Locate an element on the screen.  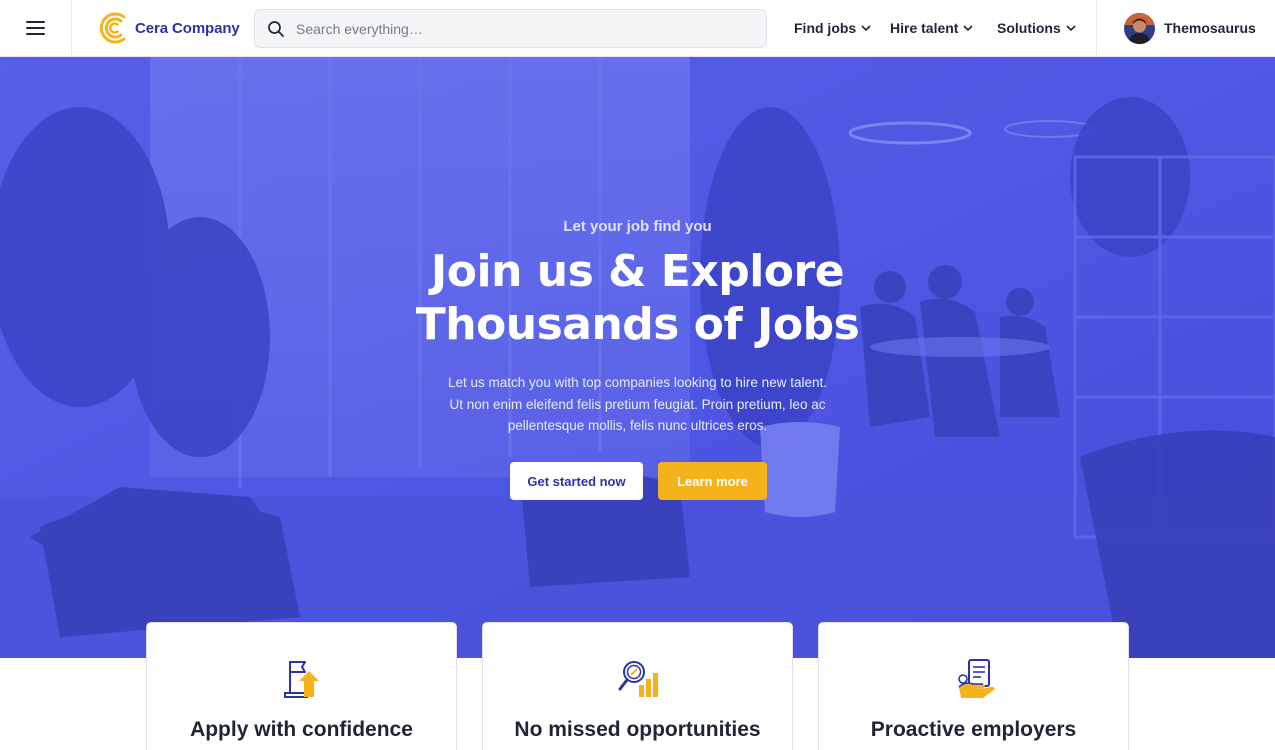
nav-hire-talent: Hire talent is located at coordinates (932, 28).